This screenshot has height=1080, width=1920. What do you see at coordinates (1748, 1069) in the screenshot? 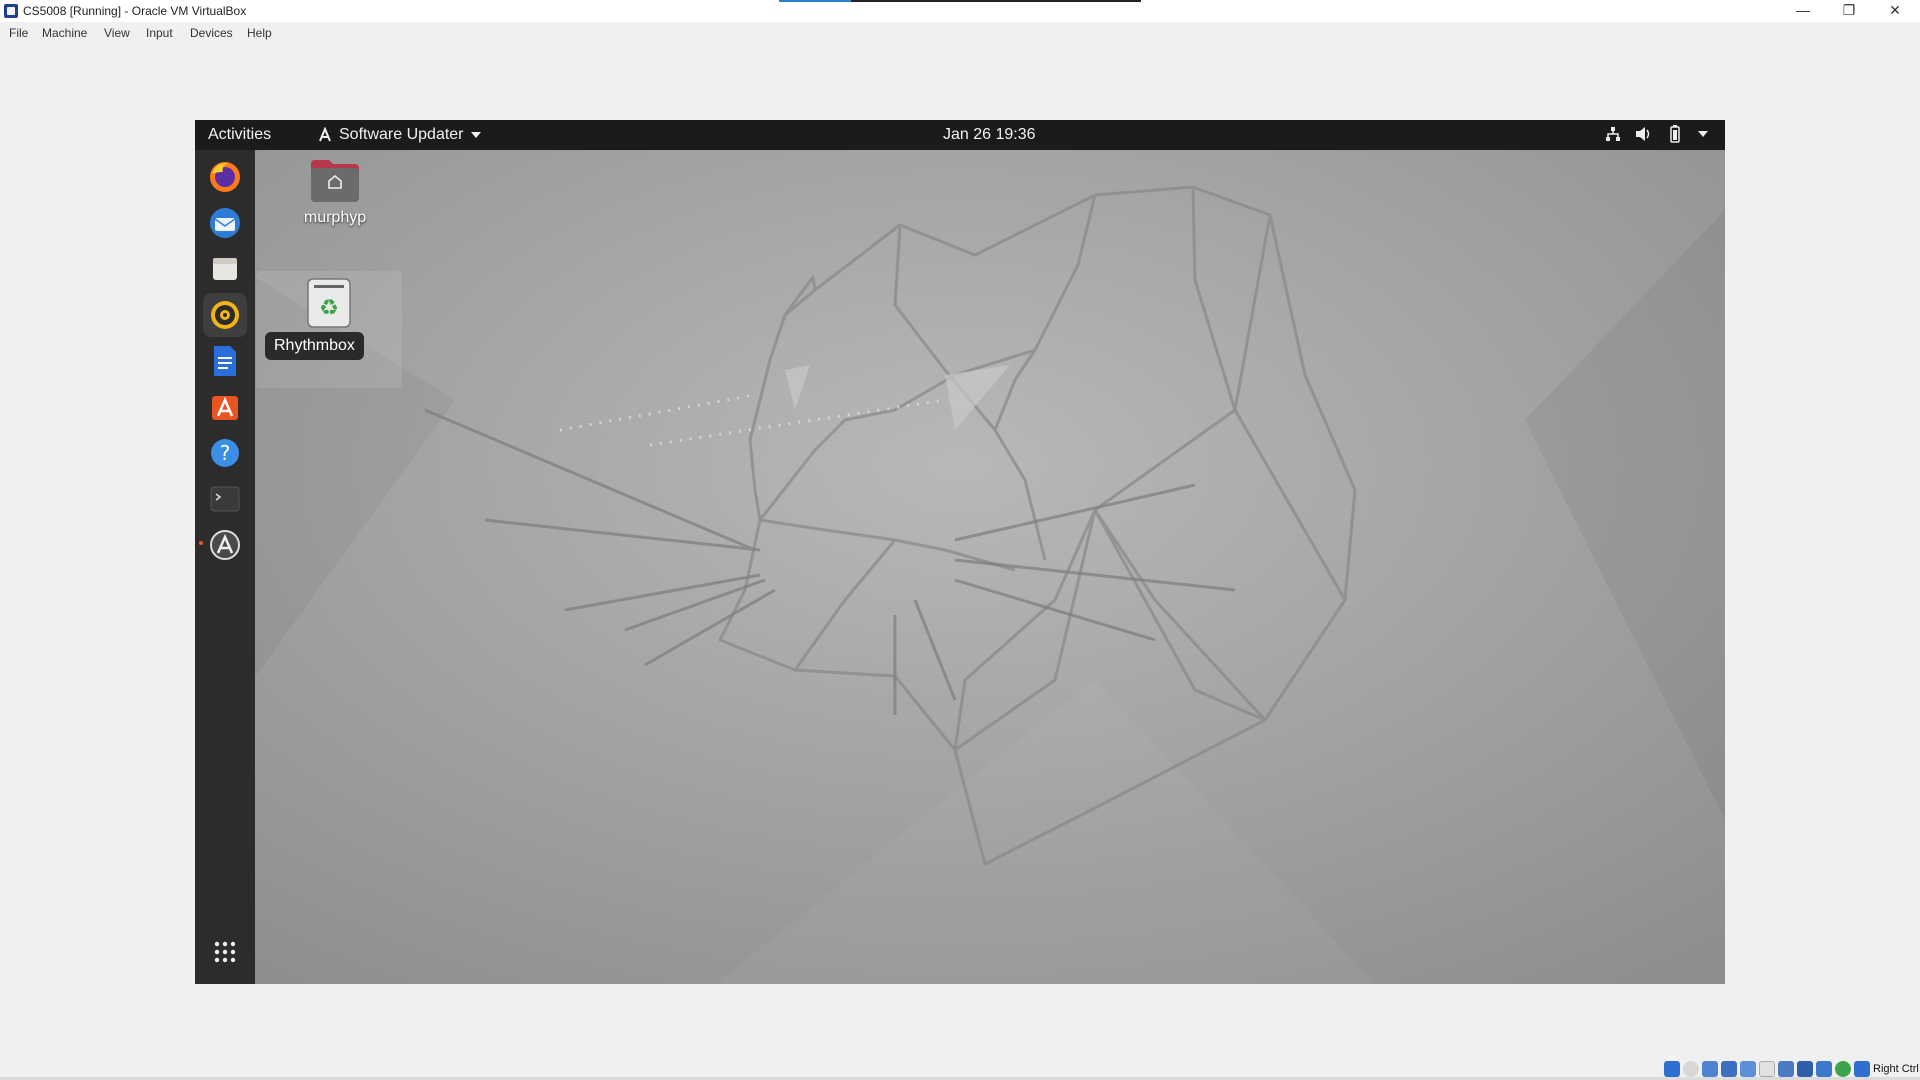
I see `usb-icon` at bounding box center [1748, 1069].